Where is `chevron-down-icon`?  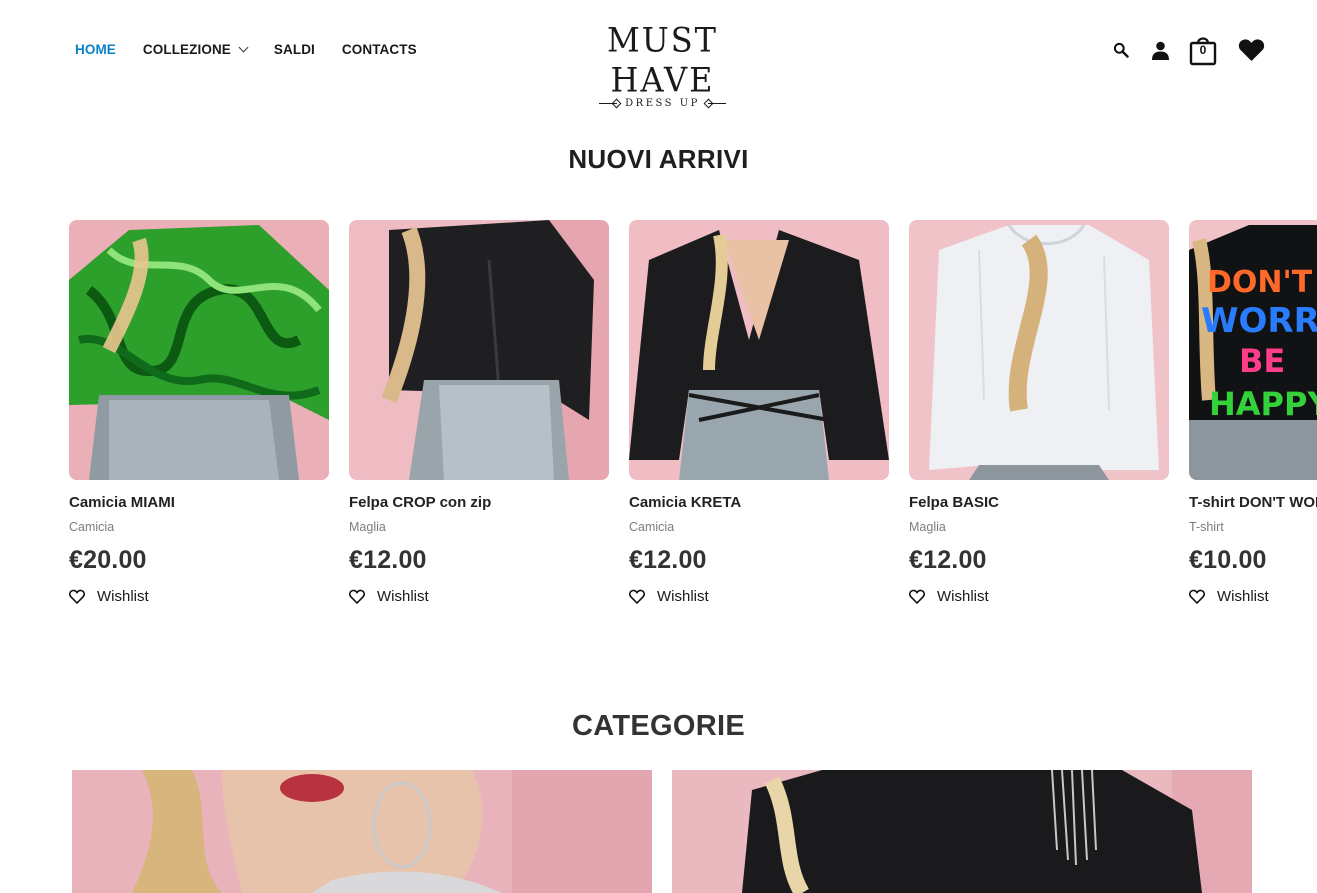 chevron-down-icon is located at coordinates (243, 47).